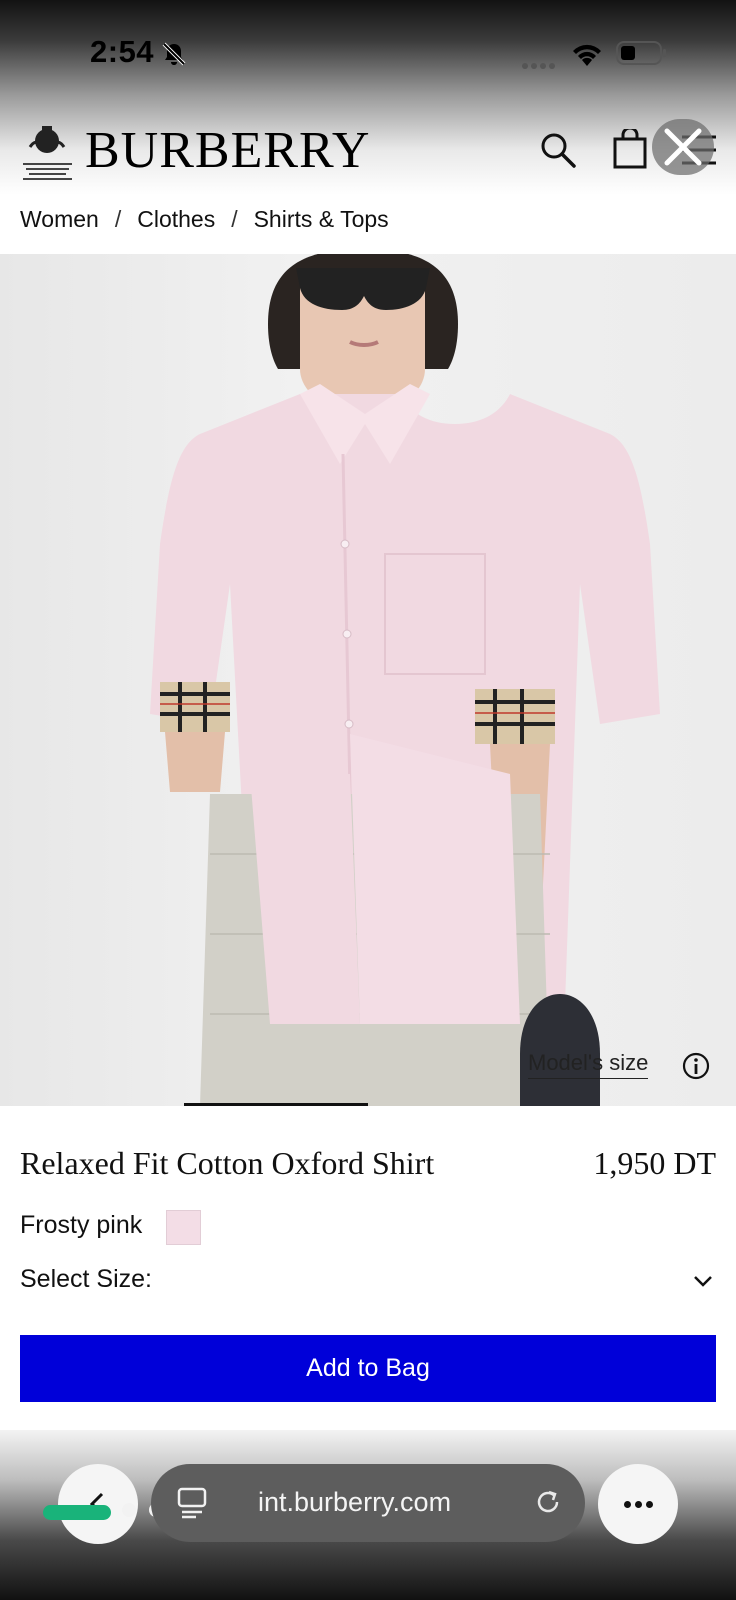 This screenshot has width=736, height=1600. What do you see at coordinates (176, 219) in the screenshot?
I see `breadcrumb-clothes: Clothes` at bounding box center [176, 219].